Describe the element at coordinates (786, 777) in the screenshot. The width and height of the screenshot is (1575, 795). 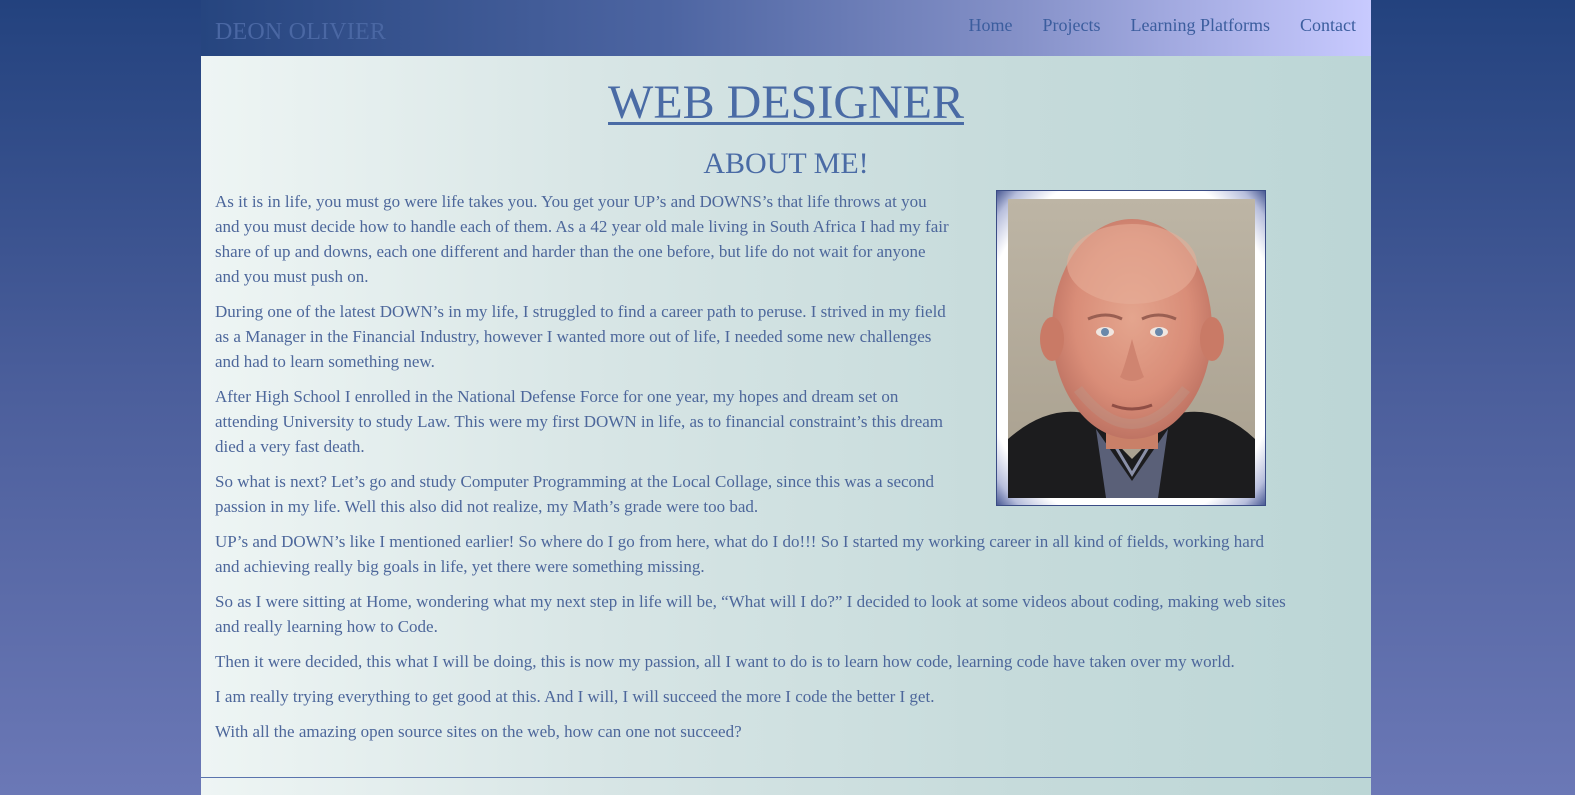
I see `footer-divider` at that location.